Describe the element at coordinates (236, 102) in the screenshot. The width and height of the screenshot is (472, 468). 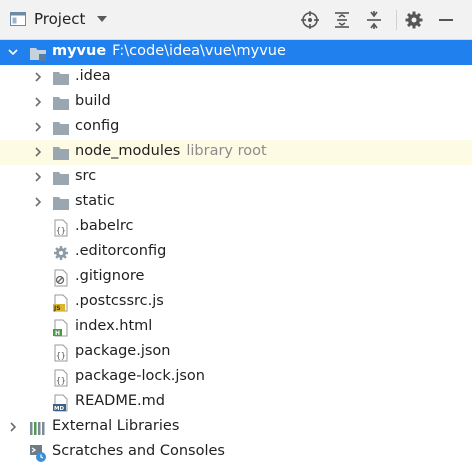
I see `tree-row-folder: build` at that location.